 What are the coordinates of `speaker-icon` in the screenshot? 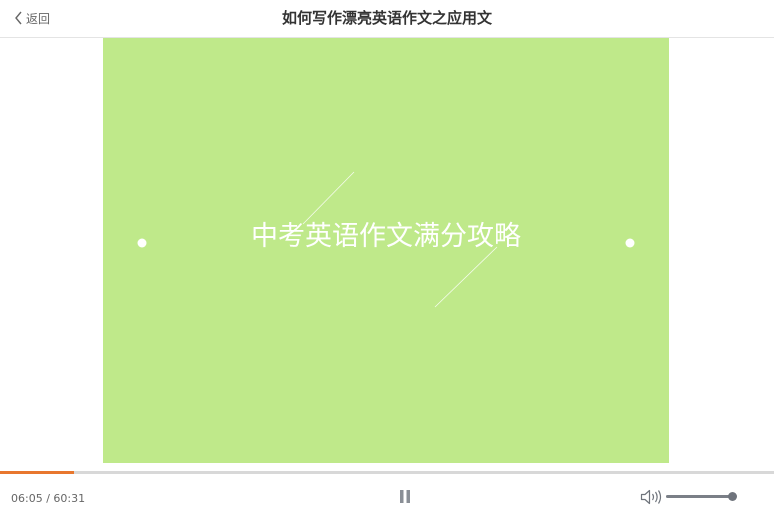 It's located at (651, 497).